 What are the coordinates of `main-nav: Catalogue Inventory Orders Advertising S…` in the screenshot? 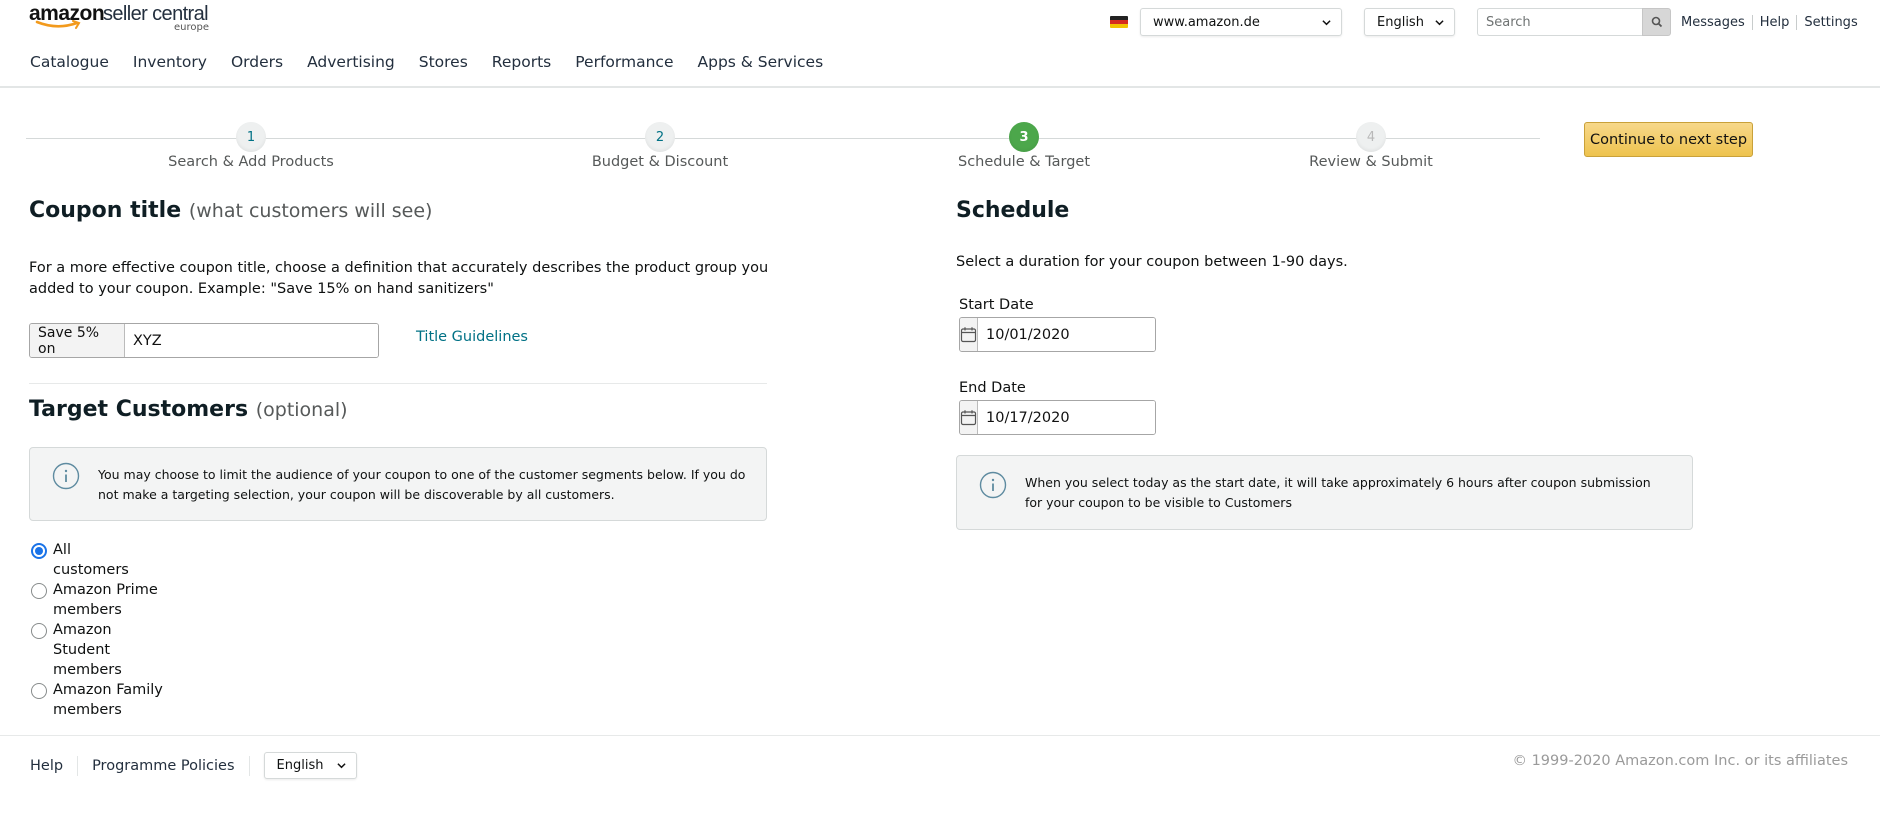 It's located at (438, 62).